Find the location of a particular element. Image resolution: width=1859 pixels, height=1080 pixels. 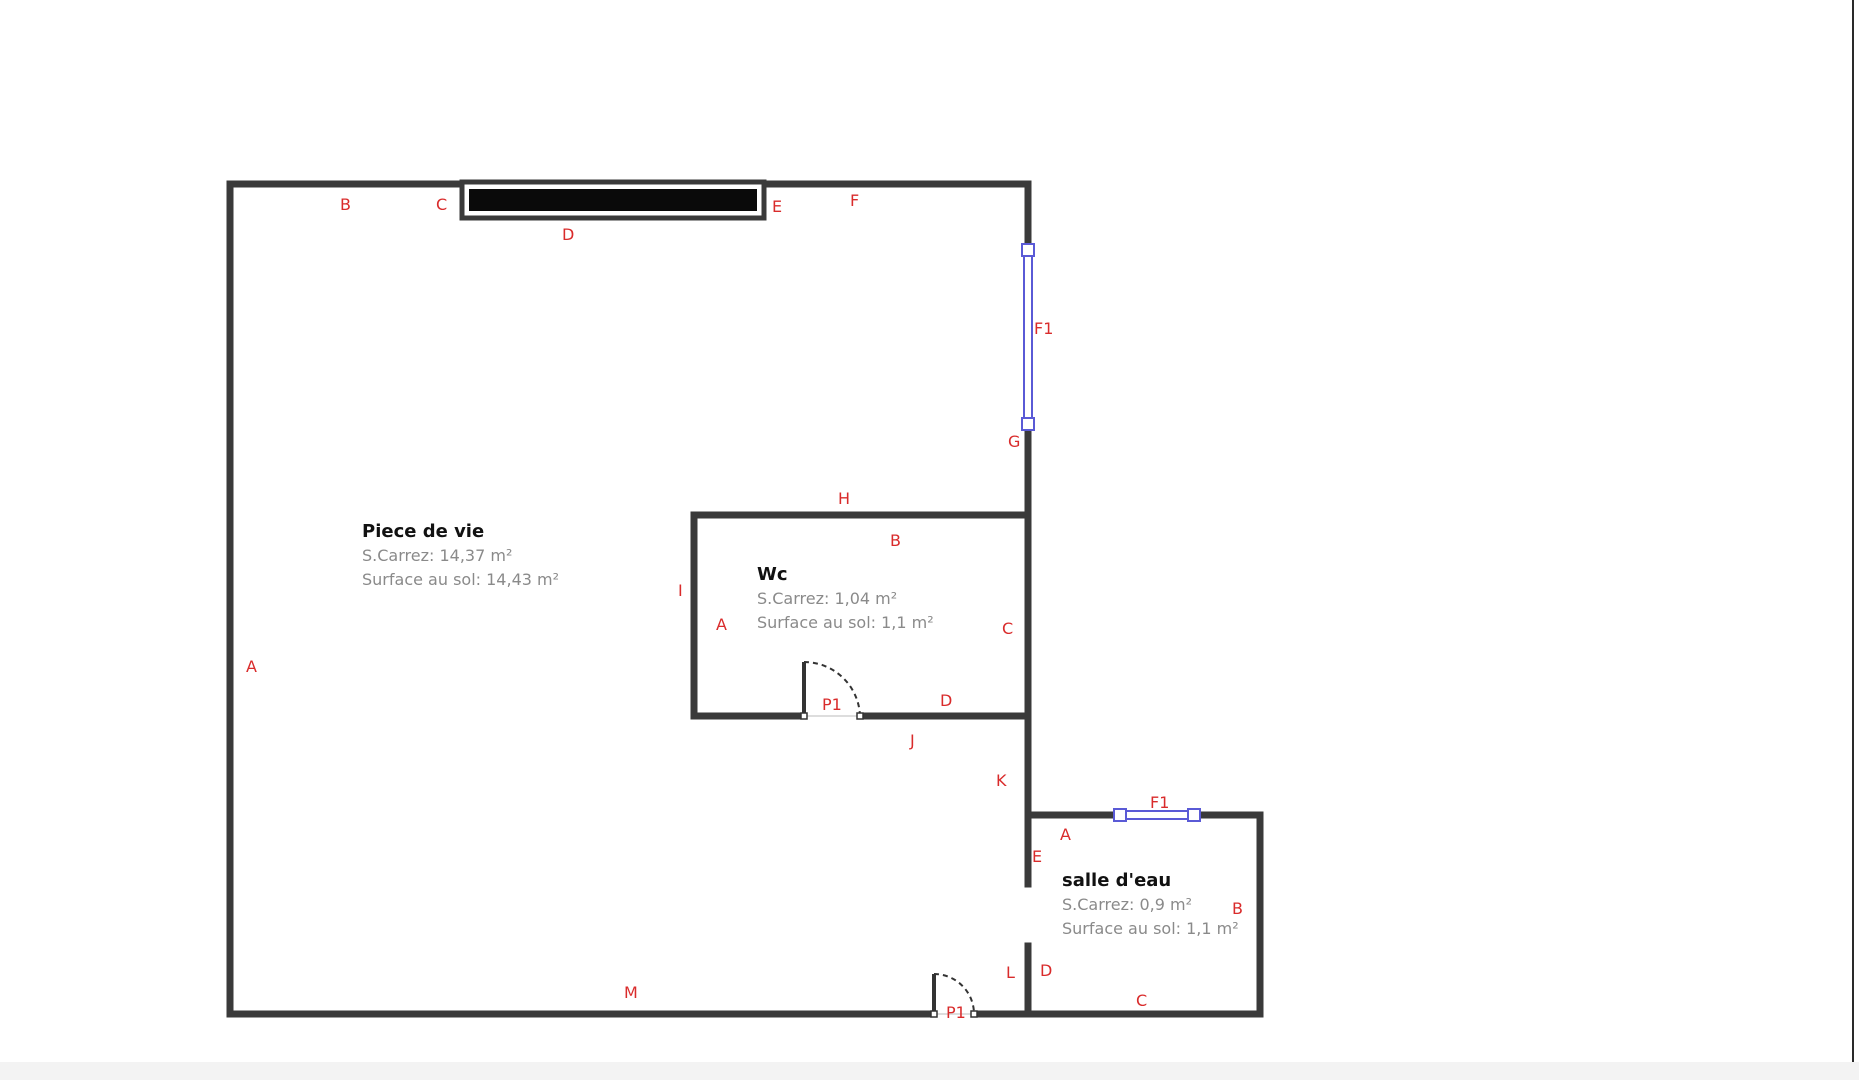

sde-window-label-f1: F1 is located at coordinates (1159, 802).